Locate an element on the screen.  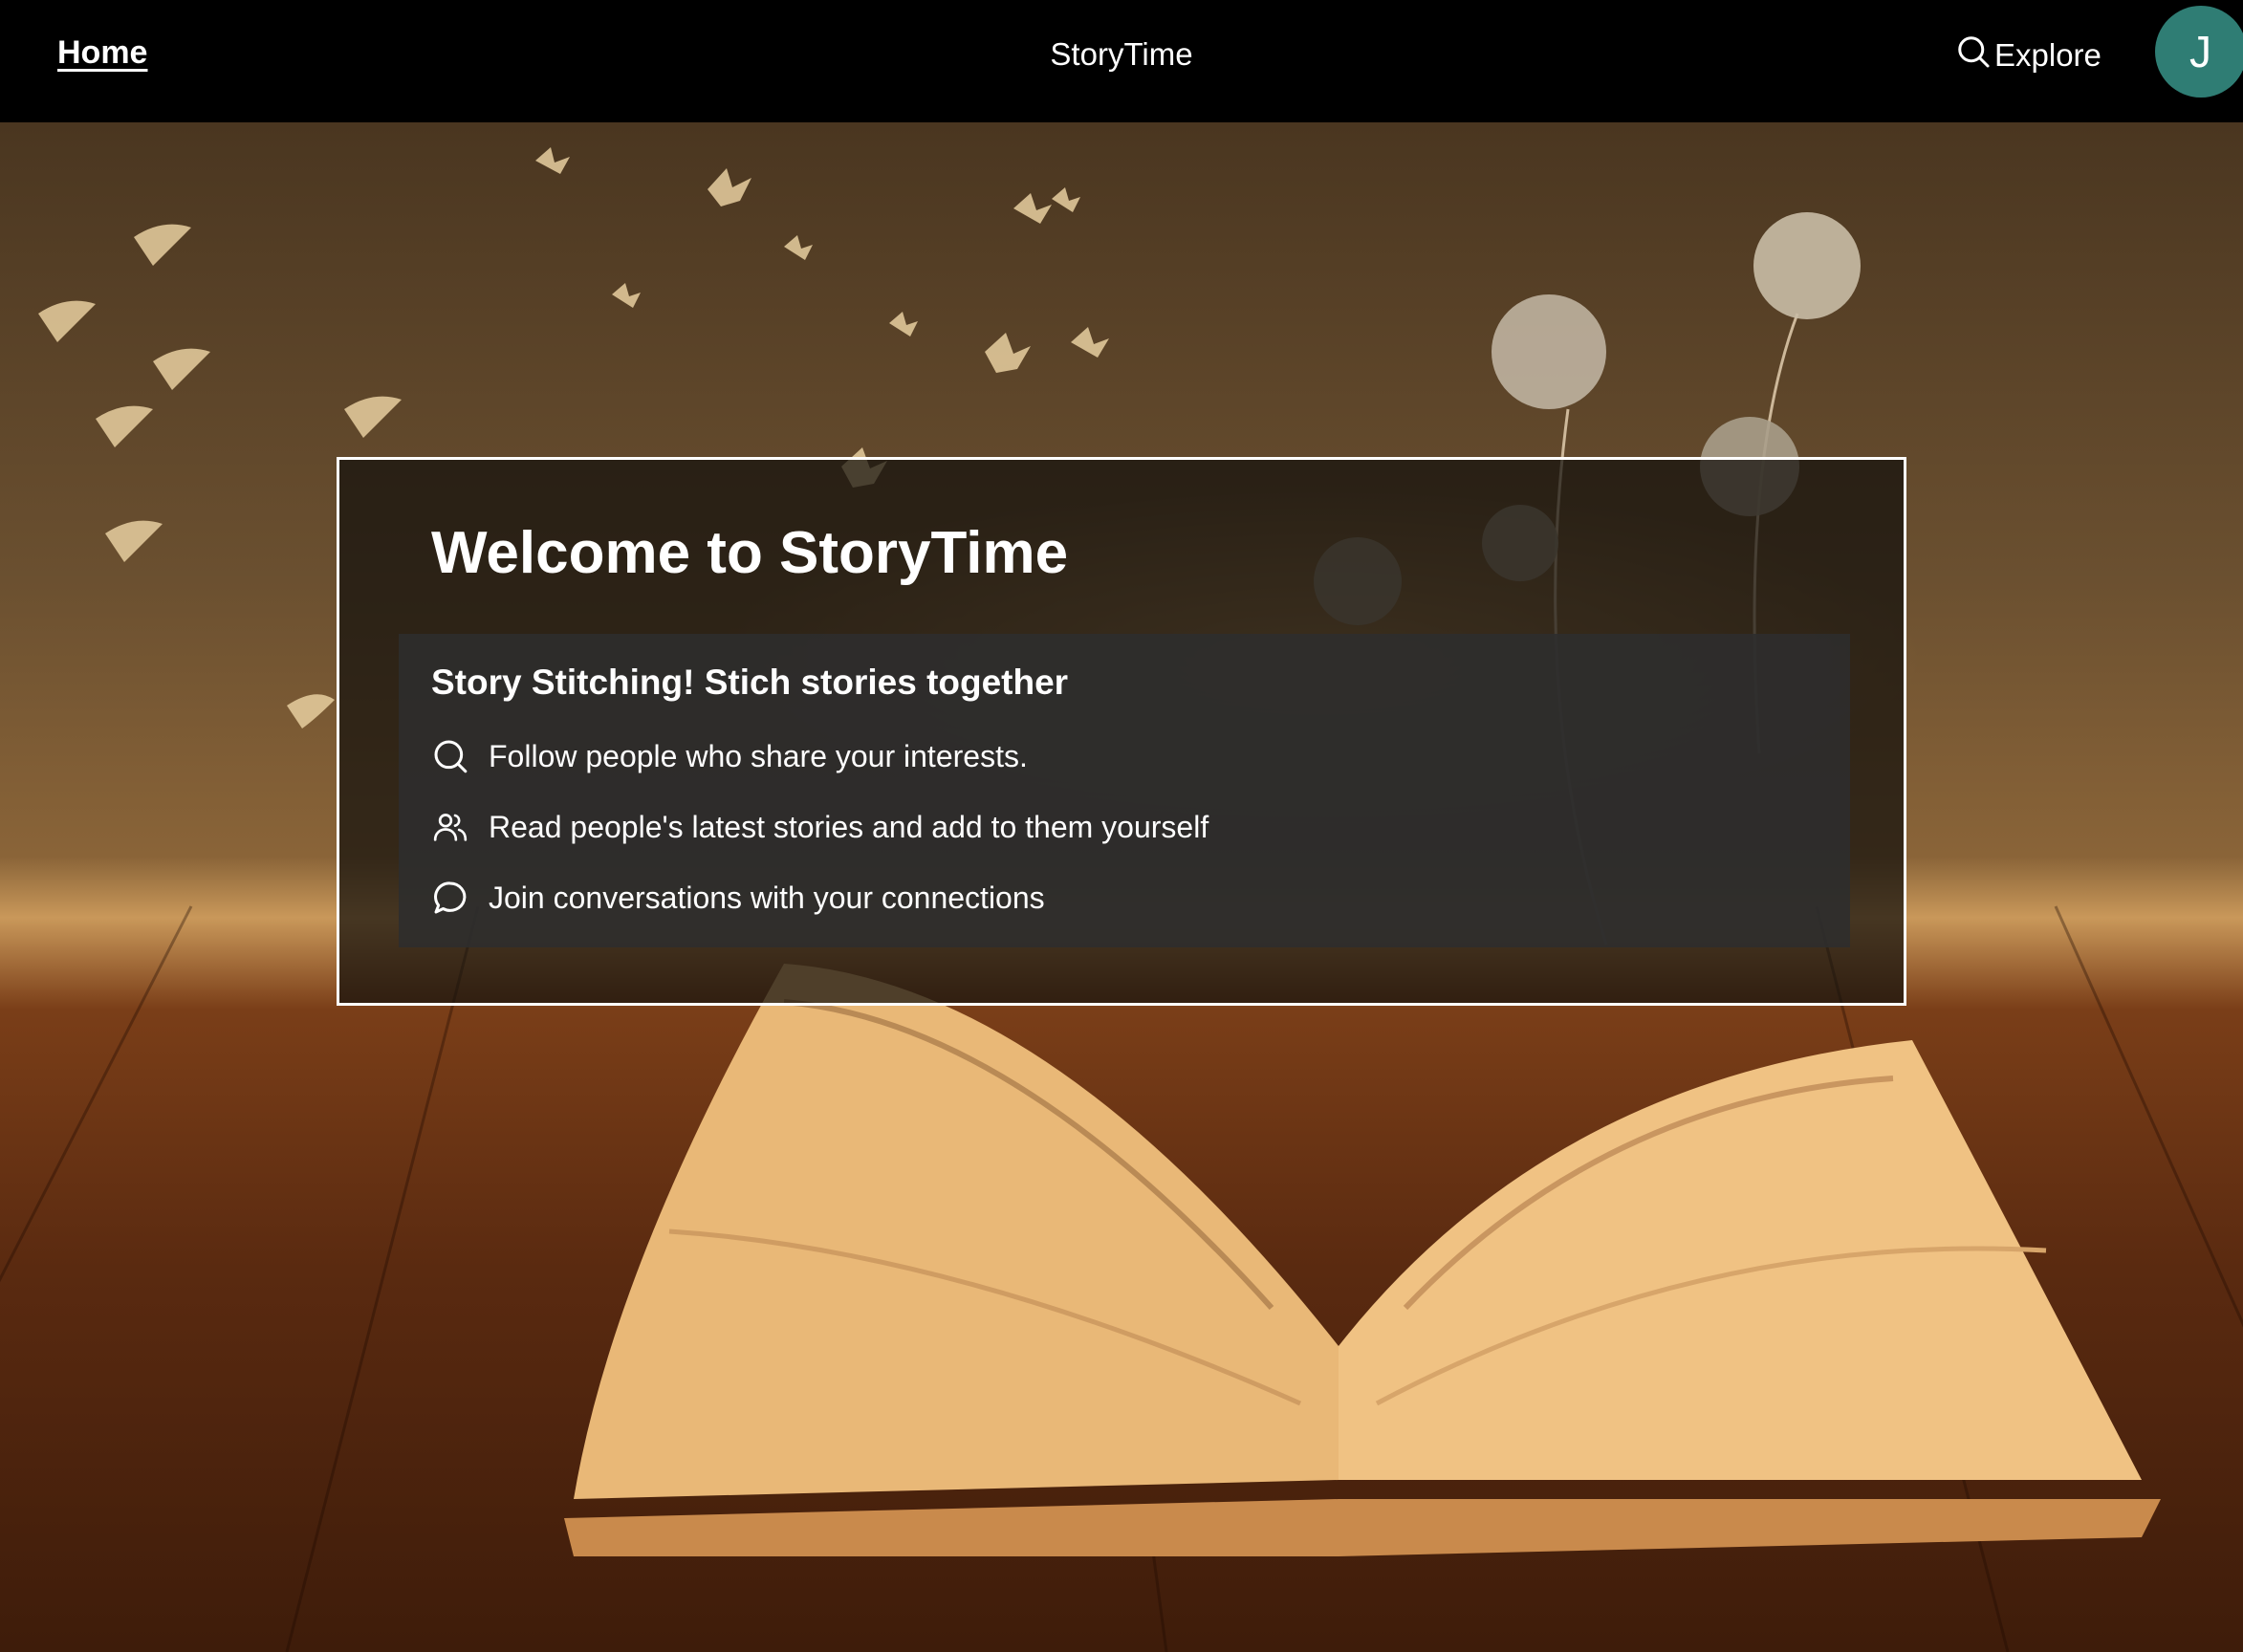
feature-text: Join conversations with your connections is located at coordinates (767, 897).